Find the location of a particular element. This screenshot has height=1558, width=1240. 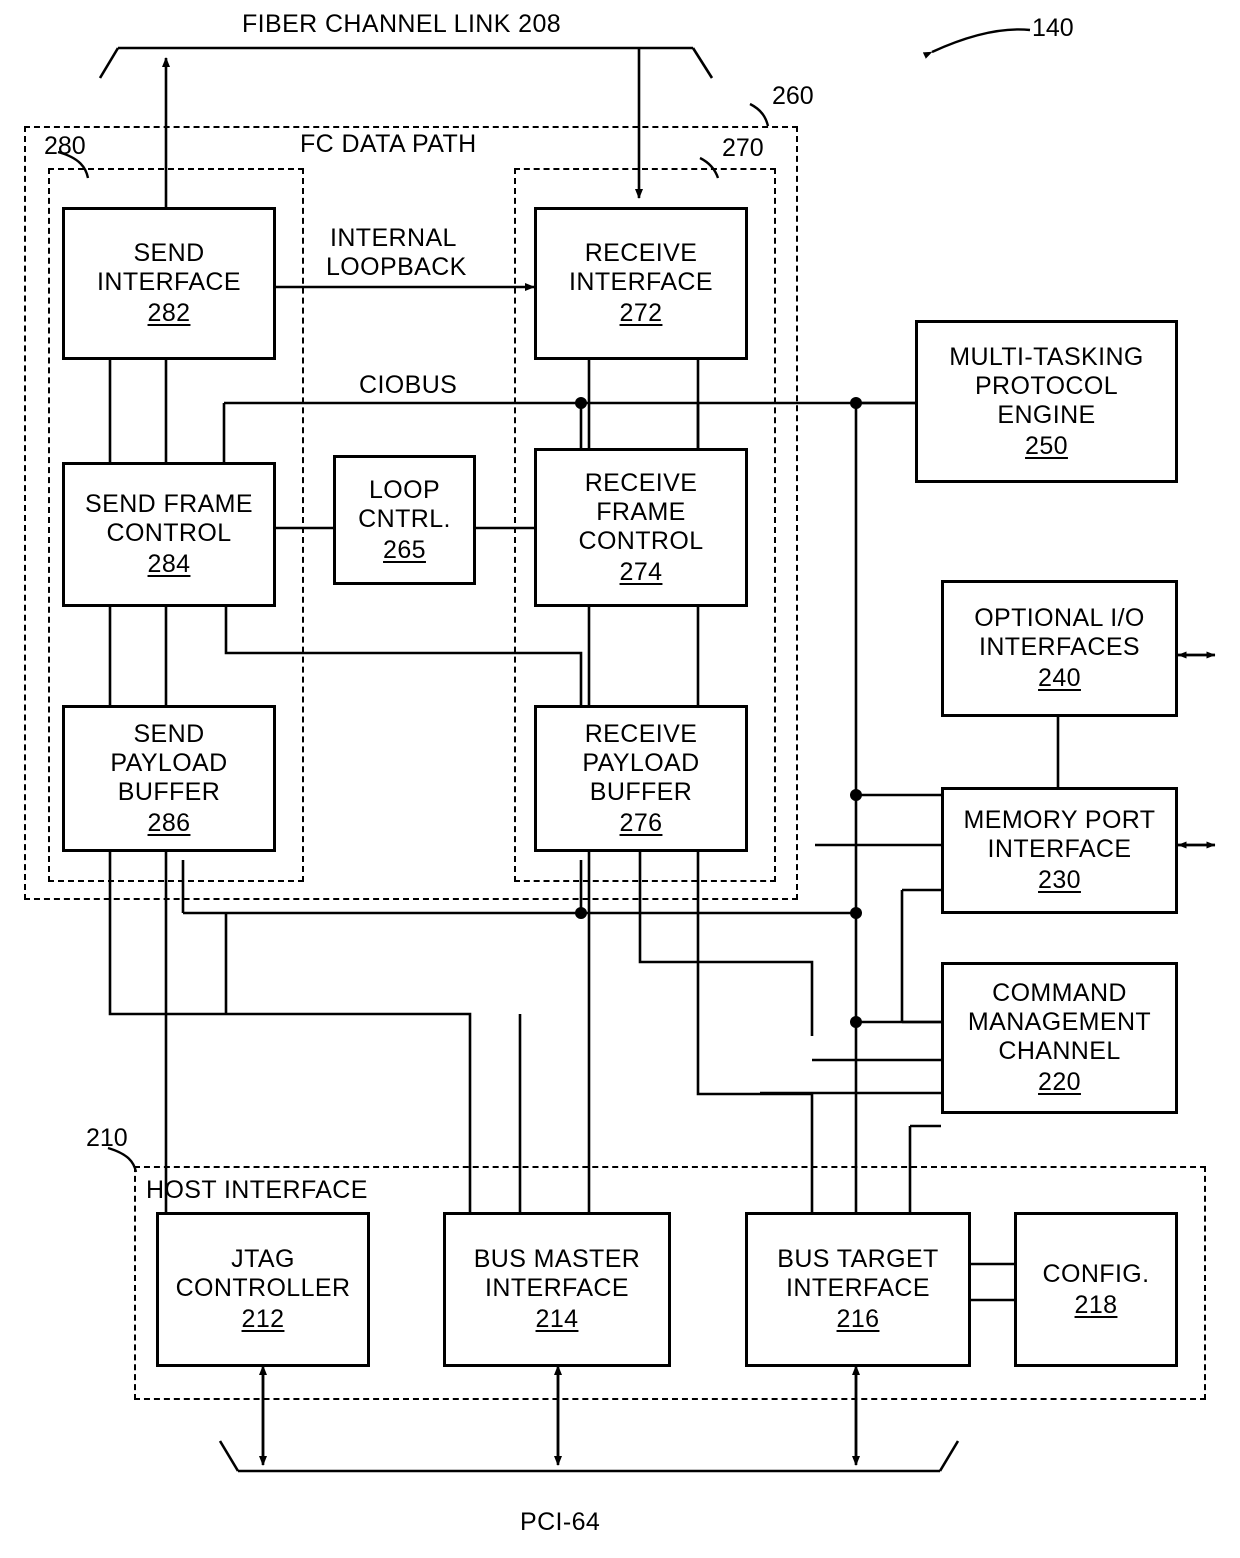

block-loop-control: LOOP CNTRL. 265 is located at coordinates (404, 520).